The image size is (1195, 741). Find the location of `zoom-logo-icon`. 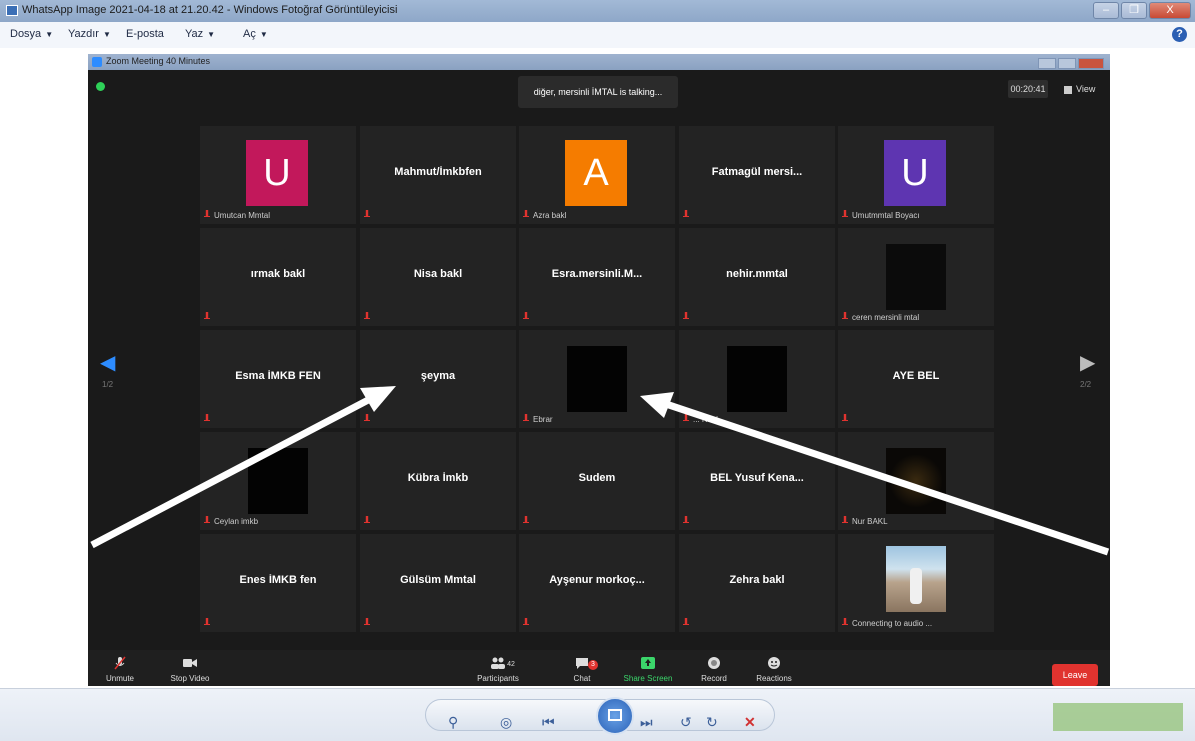

zoom-logo-icon is located at coordinates (97, 62).